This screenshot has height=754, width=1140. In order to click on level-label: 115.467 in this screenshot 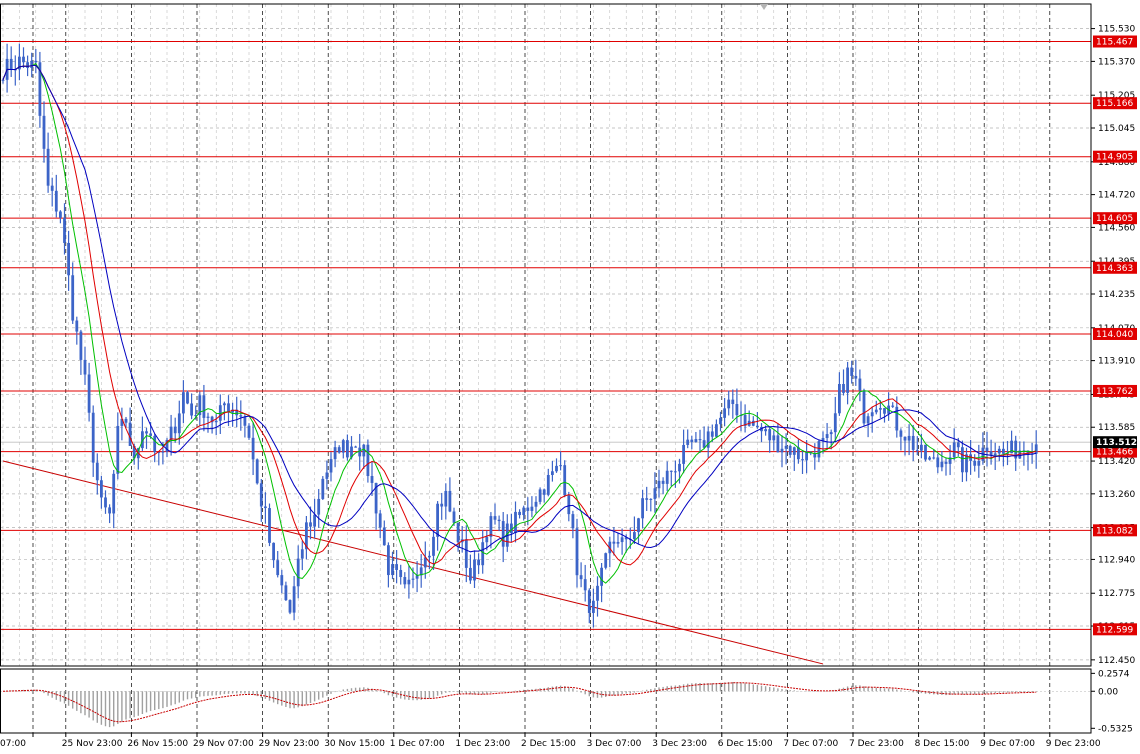, I will do `click(1114, 43)`.